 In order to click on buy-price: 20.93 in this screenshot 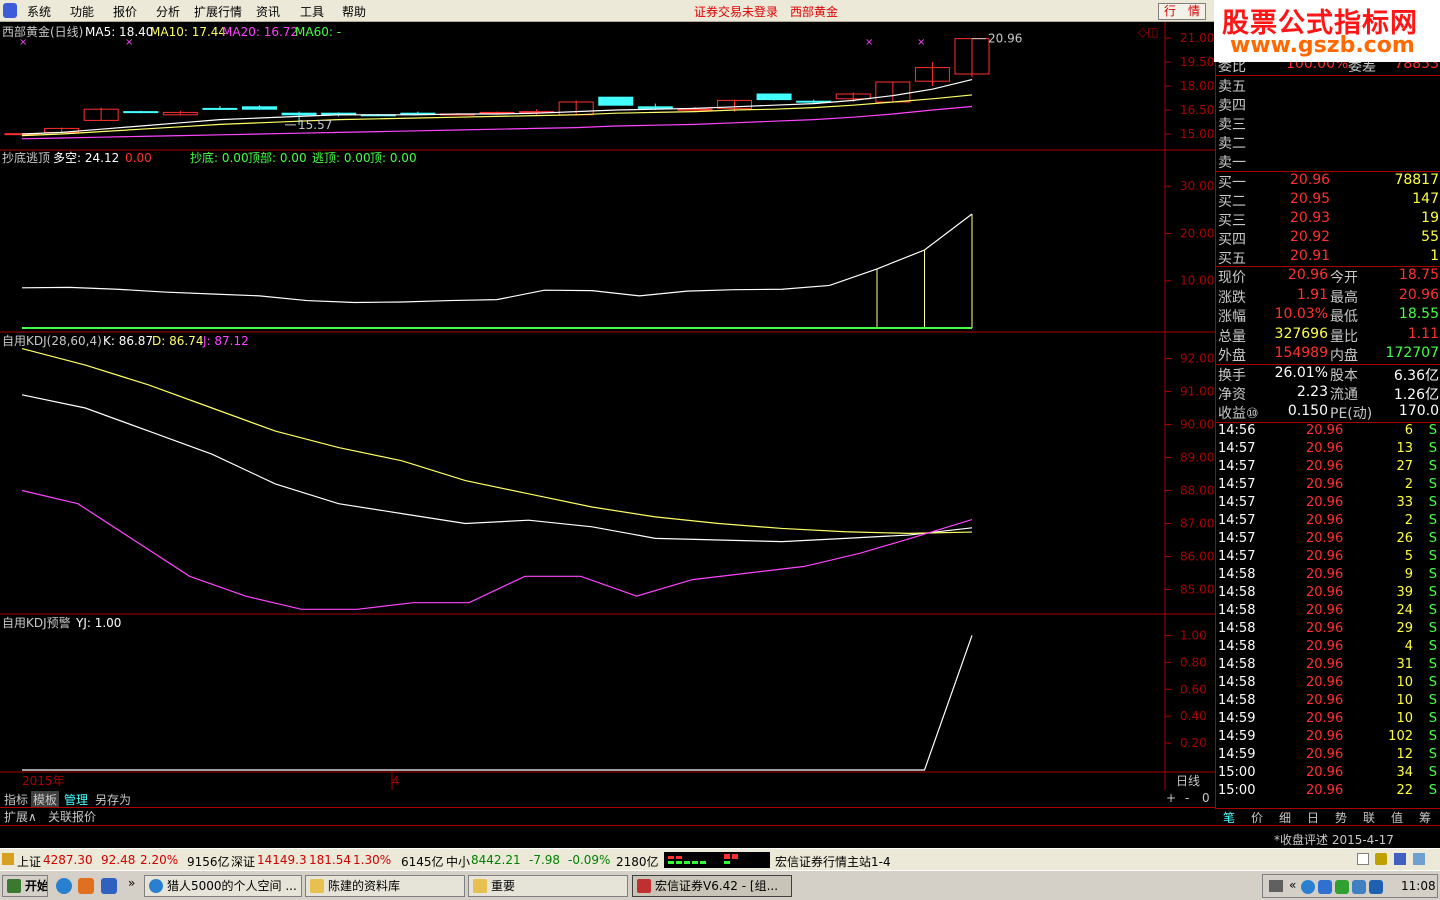, I will do `click(1310, 218)`.